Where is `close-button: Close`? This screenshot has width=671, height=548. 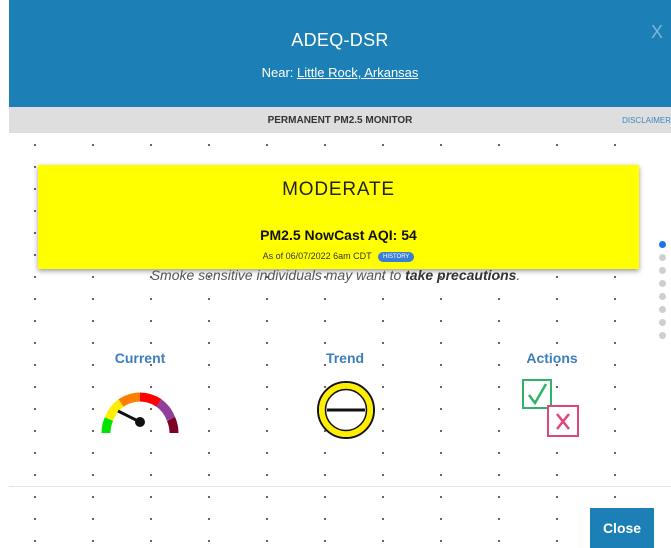
close-button: Close is located at coordinates (622, 528).